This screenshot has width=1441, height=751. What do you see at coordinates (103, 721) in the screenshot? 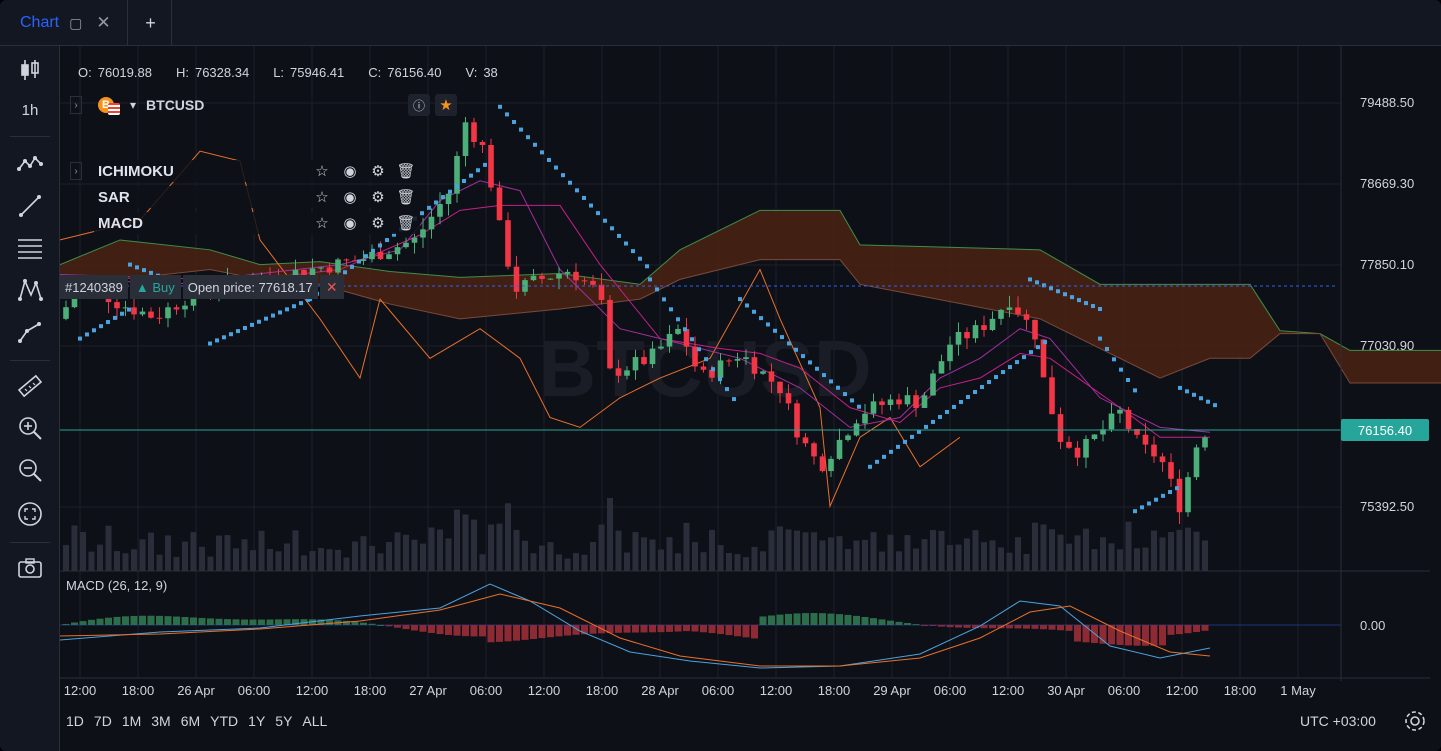
I see `range-button-7d: 7D` at bounding box center [103, 721].